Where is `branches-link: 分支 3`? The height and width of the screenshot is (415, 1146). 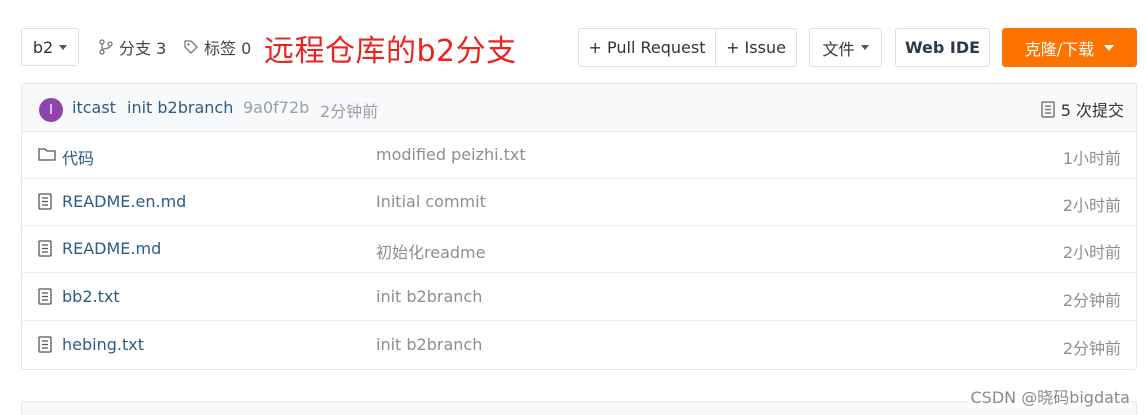 branches-link: 分支 3 is located at coordinates (132, 47).